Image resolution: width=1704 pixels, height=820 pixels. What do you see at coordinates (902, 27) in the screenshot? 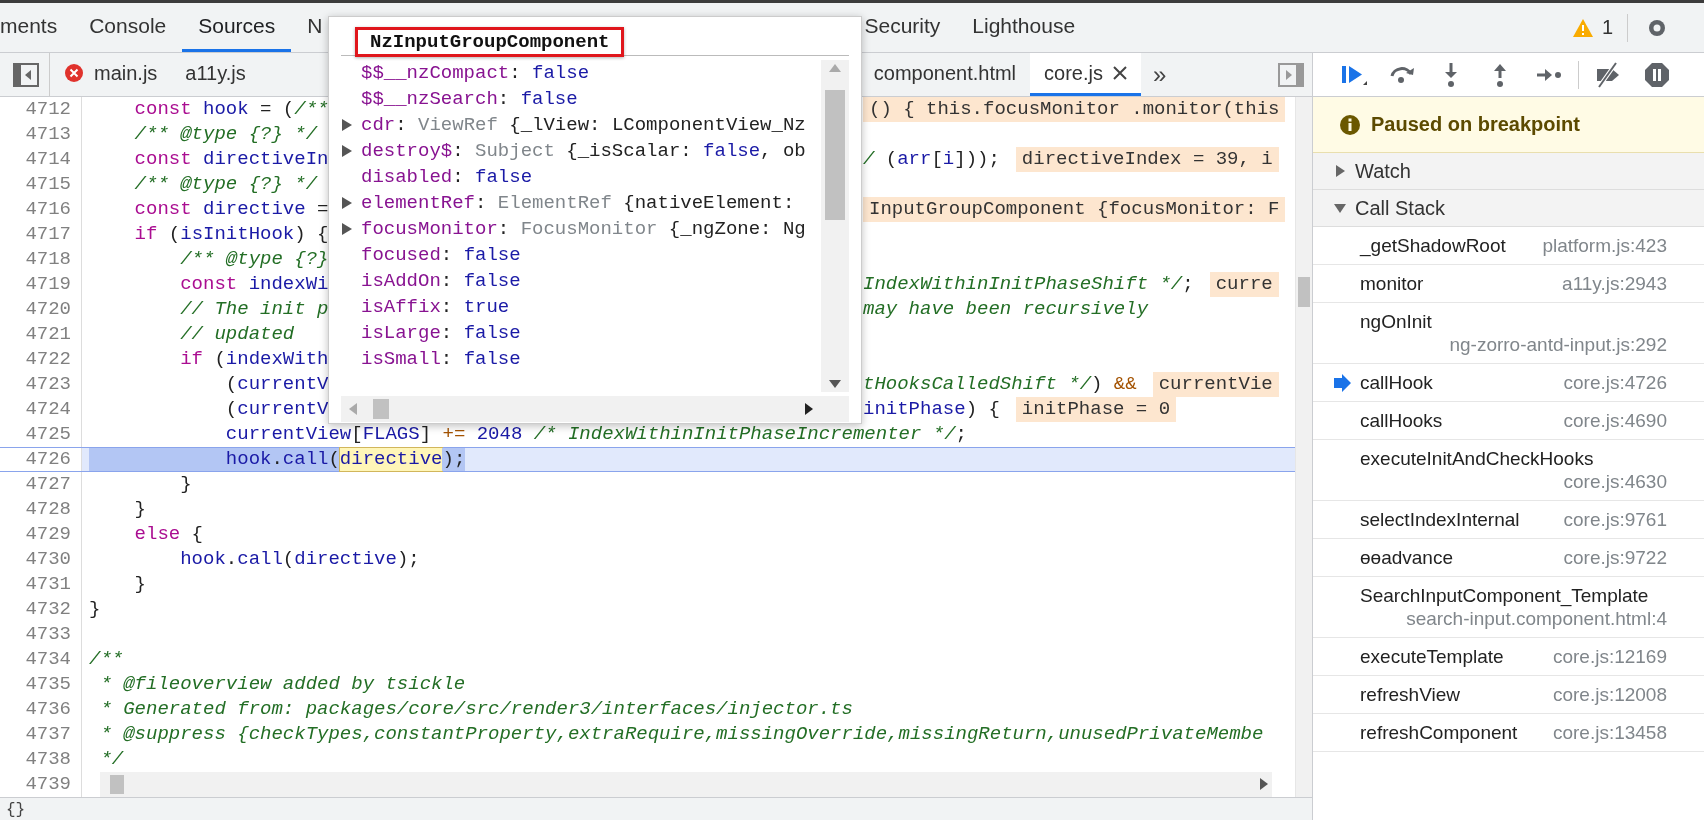
I see `panel-tab: Security` at bounding box center [902, 27].